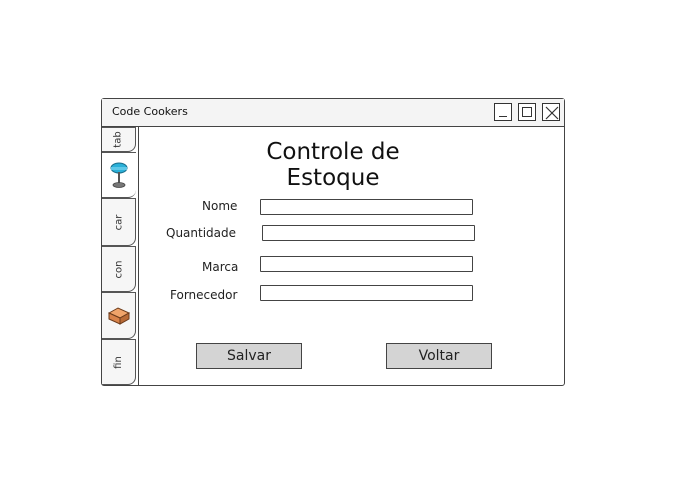 This screenshot has width=678, height=478. What do you see at coordinates (201, 233) in the screenshot?
I see `quantidade-label: Quantidade` at bounding box center [201, 233].